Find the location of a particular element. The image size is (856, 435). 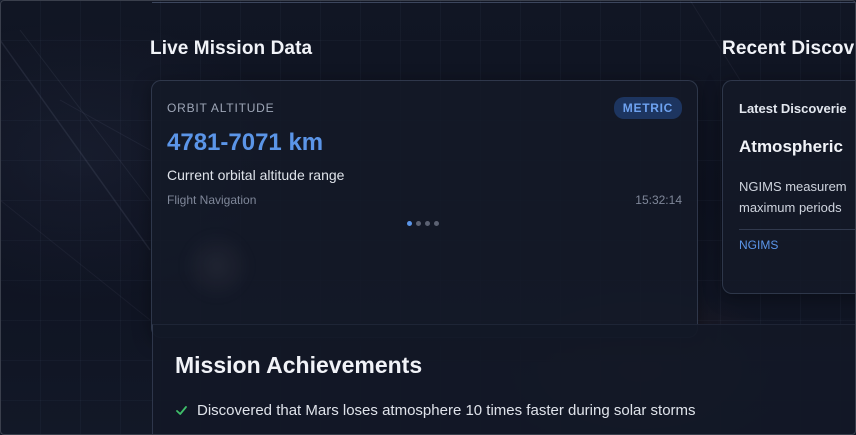

metric-source: Flight Navigation is located at coordinates (212, 200).